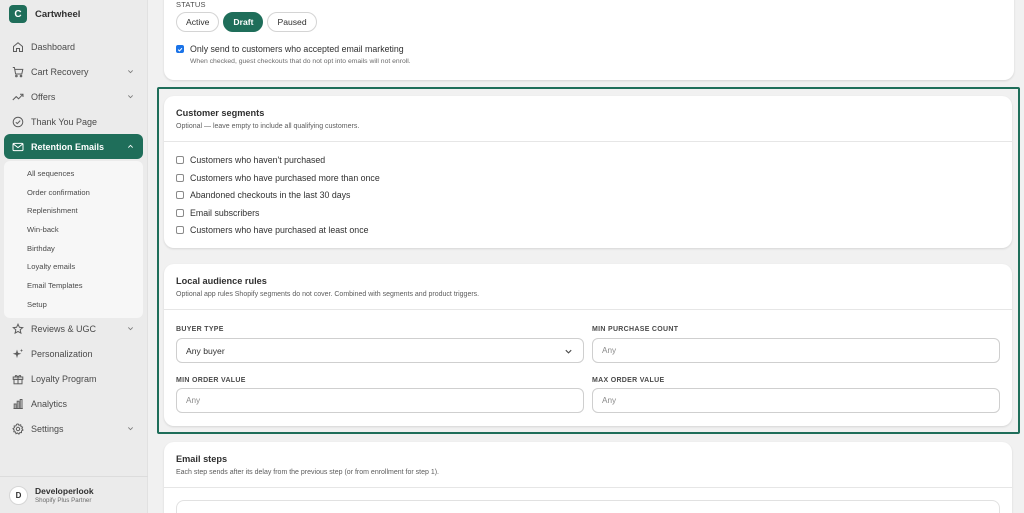 This screenshot has height=513, width=1024. Describe the element at coordinates (18, 147) in the screenshot. I see `mail-icon` at that location.